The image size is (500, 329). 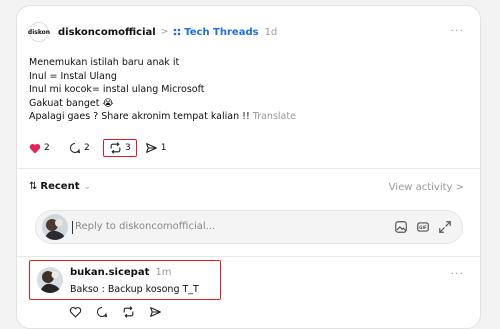 What do you see at coordinates (271, 32) in the screenshot?
I see `post-time: 1d` at bounding box center [271, 32].